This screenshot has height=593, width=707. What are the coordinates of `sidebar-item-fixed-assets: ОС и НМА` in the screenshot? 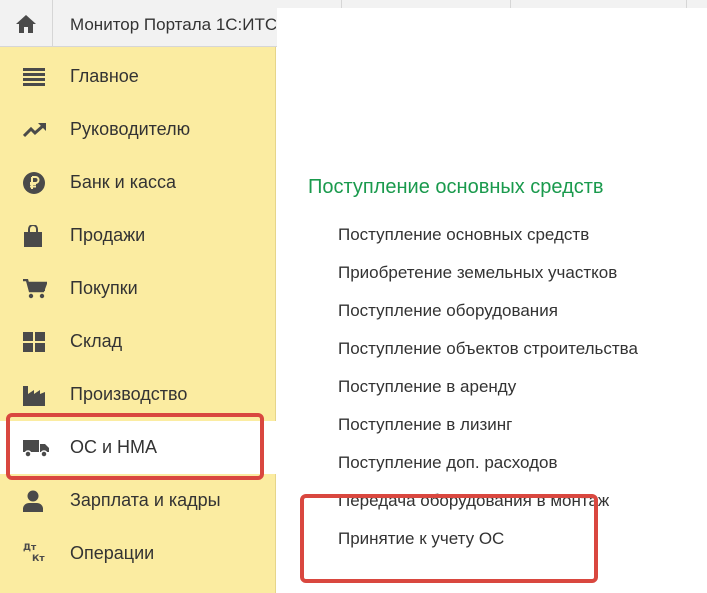 It's located at (138, 447).